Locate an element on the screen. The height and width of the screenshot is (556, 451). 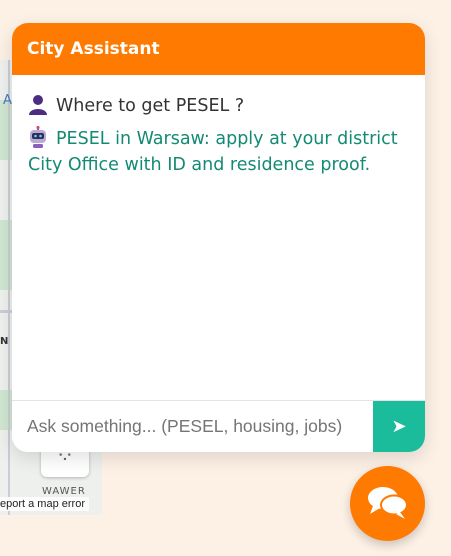
send-arrow-icon: ➤ is located at coordinates (399, 426).